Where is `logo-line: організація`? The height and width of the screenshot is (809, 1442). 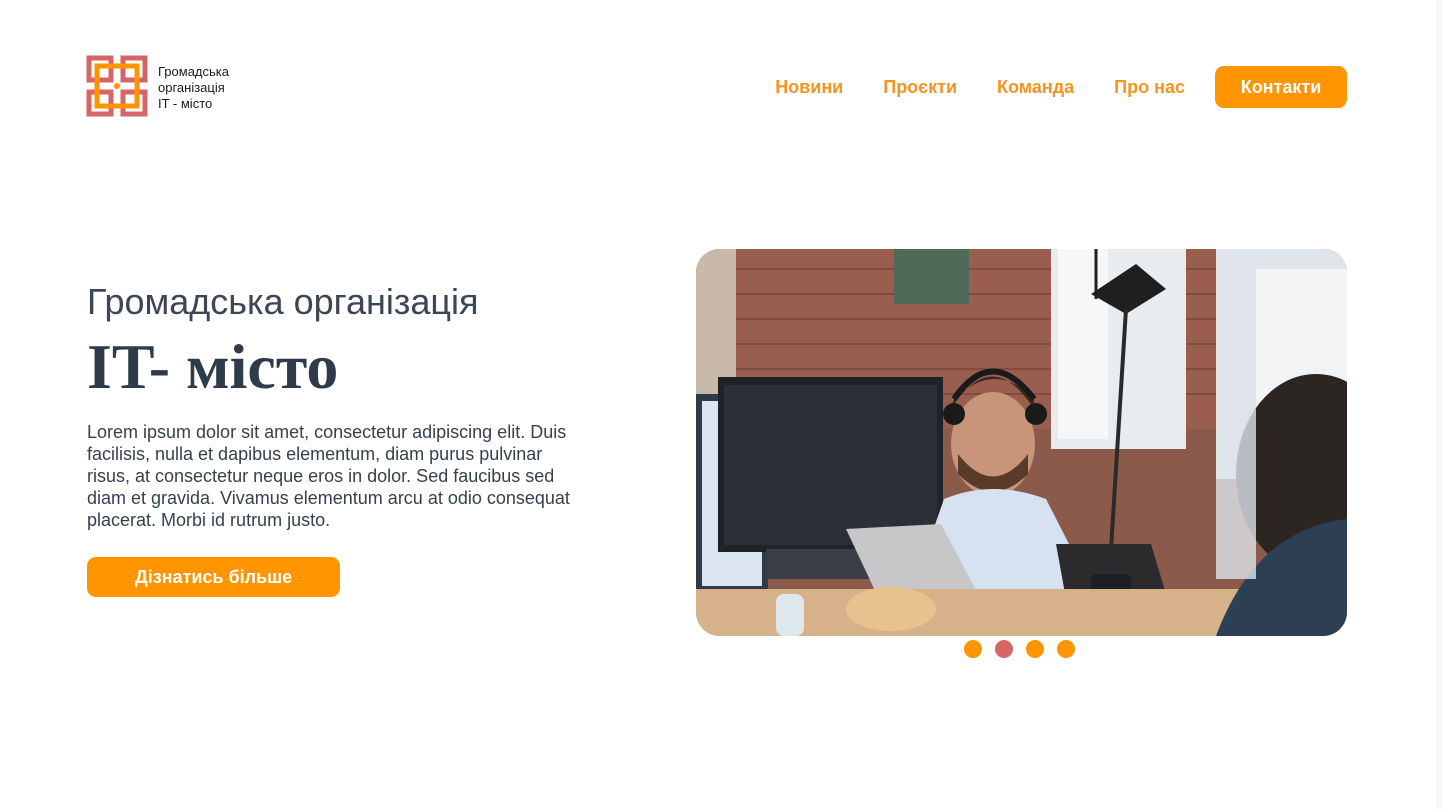
logo-line: організація is located at coordinates (191, 87).